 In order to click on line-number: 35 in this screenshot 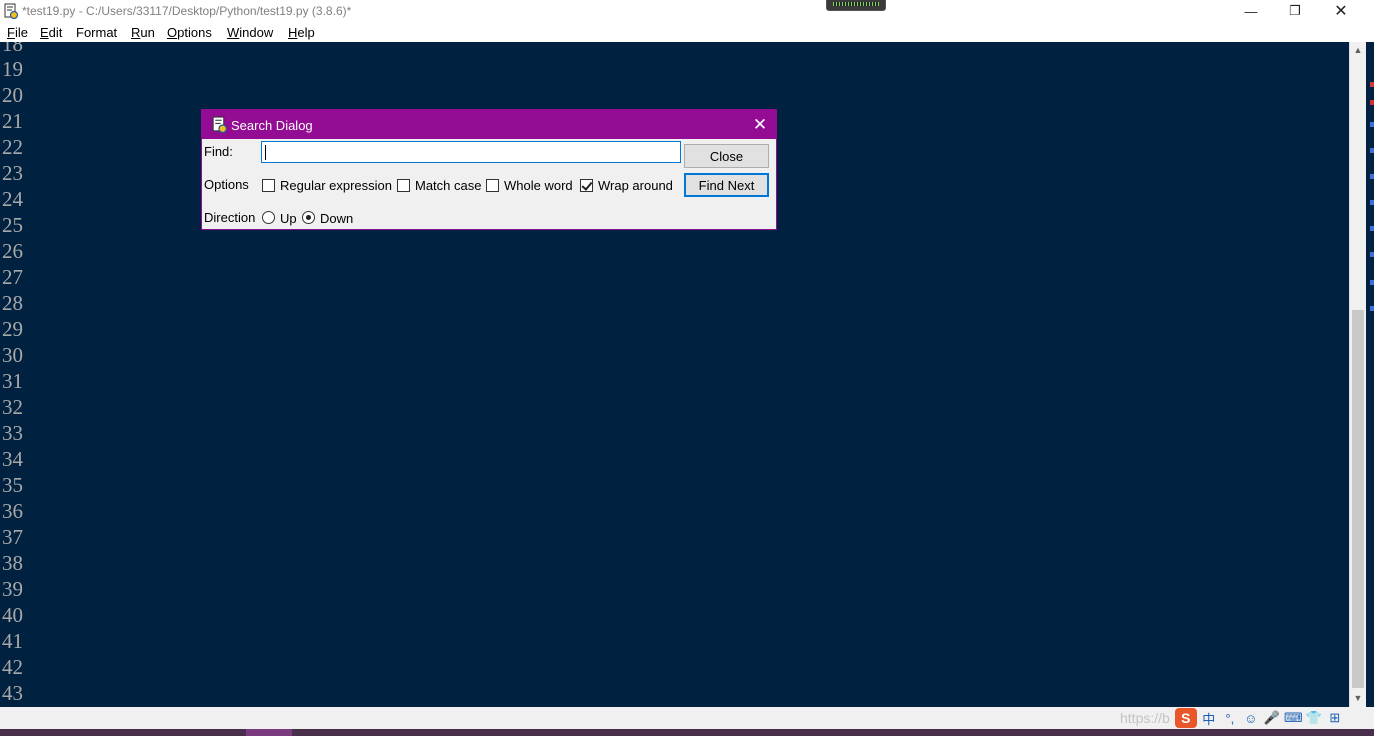, I will do `click(12, 485)`.